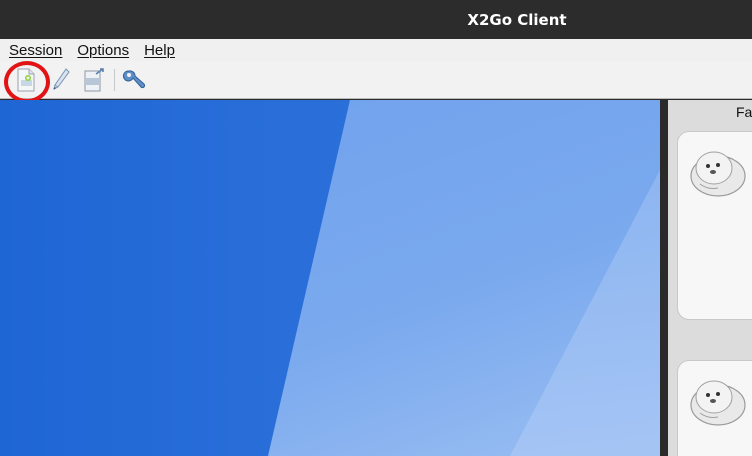 The width and height of the screenshot is (752, 456). I want to click on window-title: X2Go Client, so click(517, 20).